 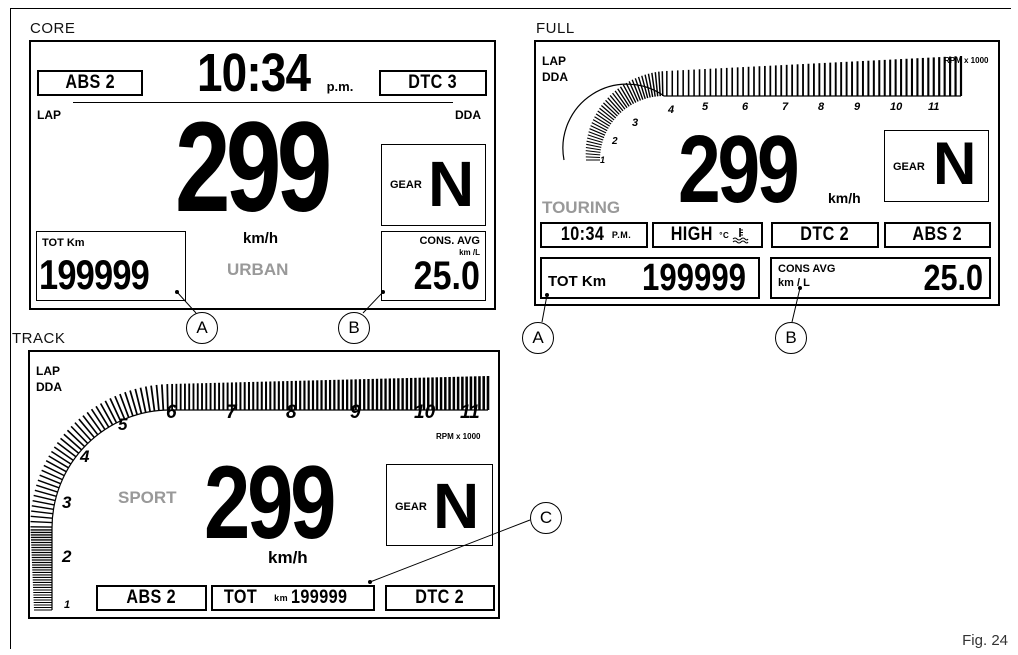 I want to click on track-leader-line, so click(x=449, y=551).